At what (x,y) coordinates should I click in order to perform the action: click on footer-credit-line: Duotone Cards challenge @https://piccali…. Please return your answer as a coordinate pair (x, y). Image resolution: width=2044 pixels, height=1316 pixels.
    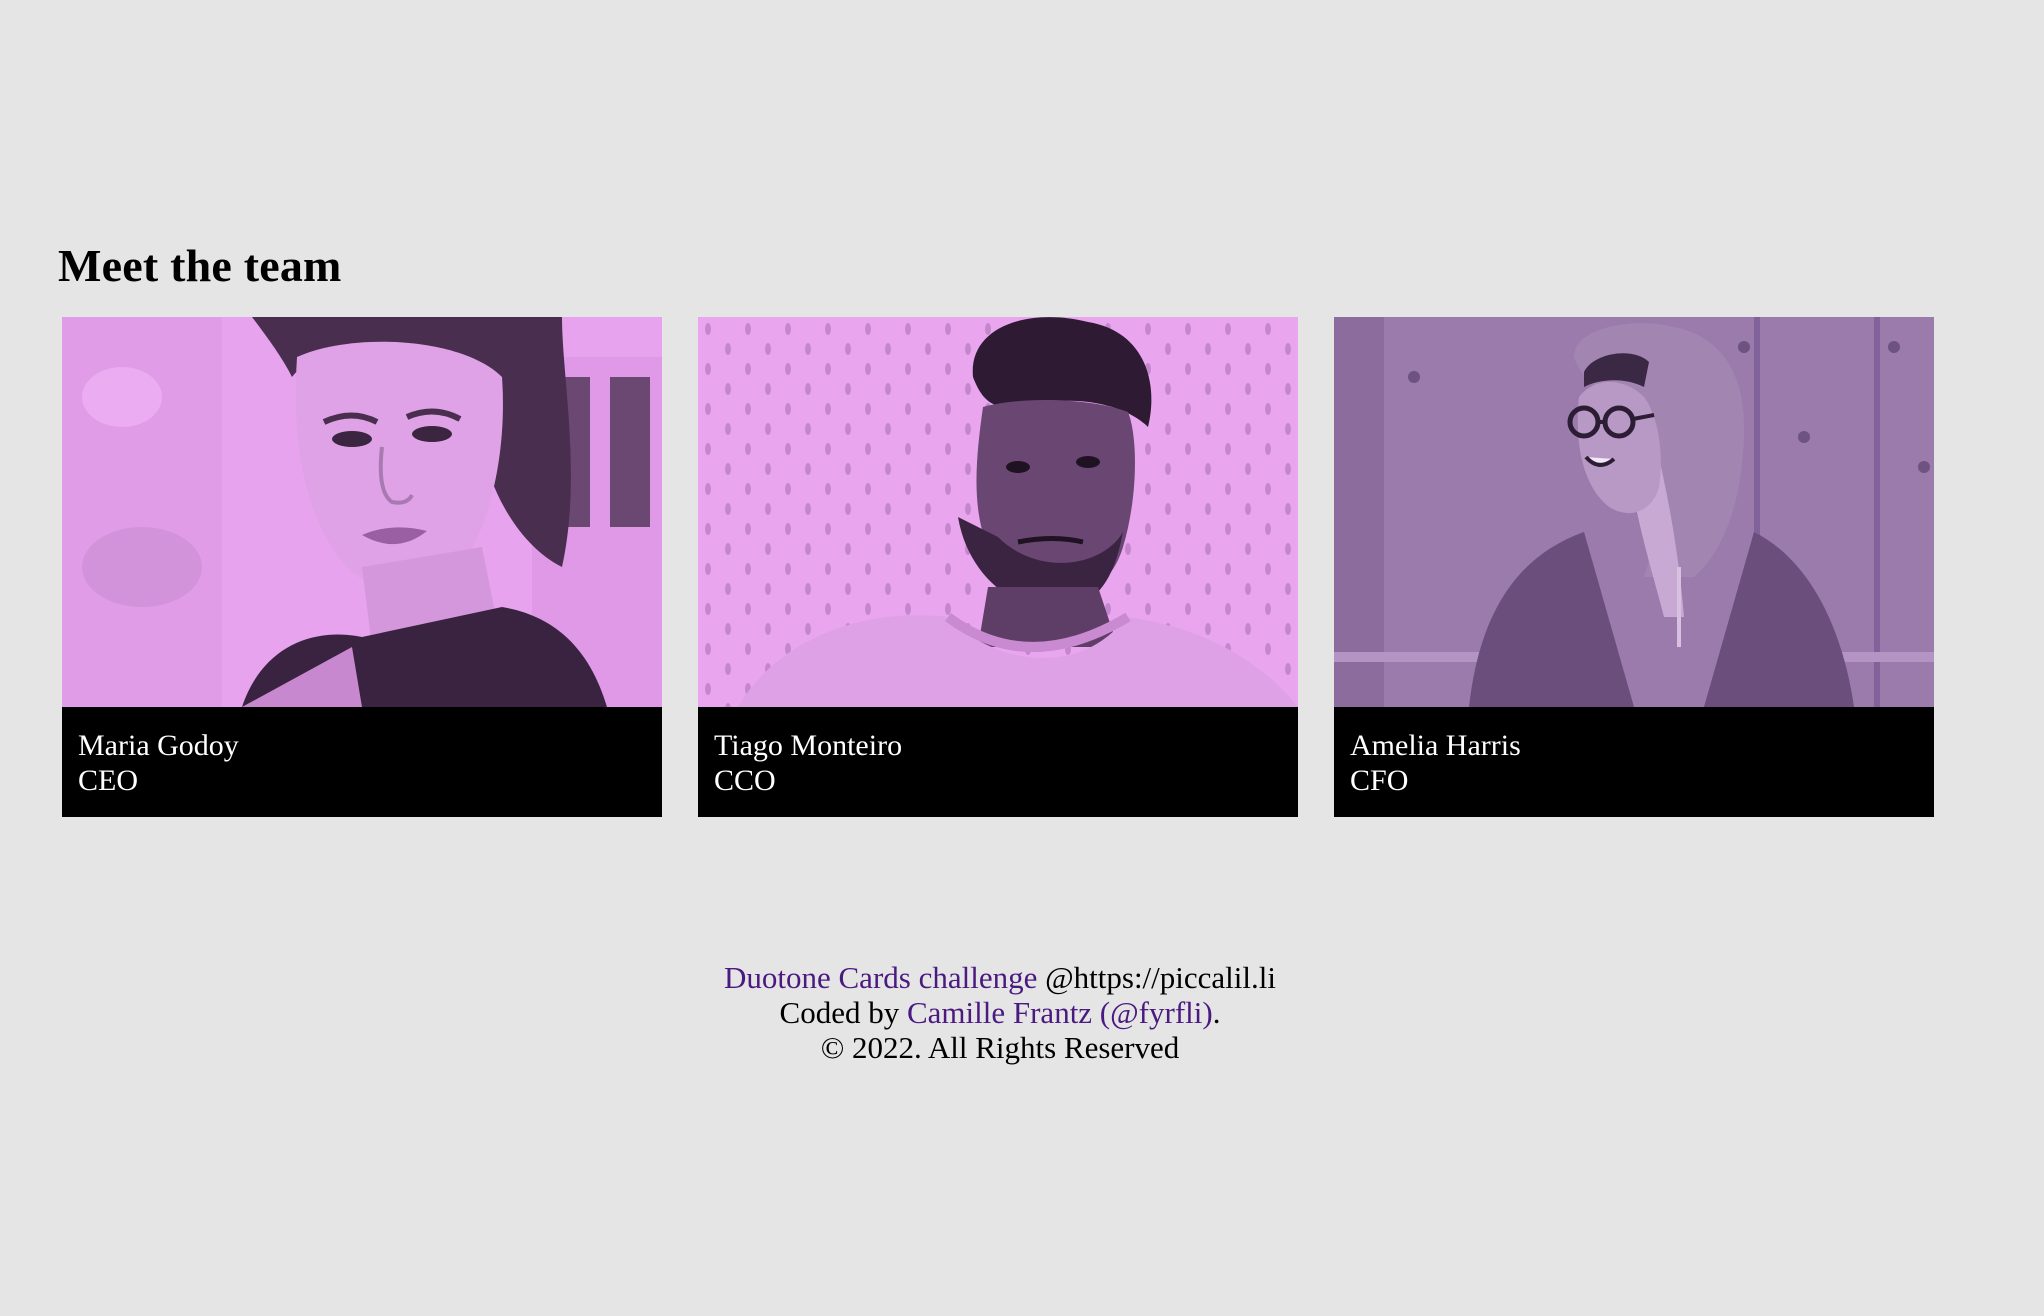
    Looking at the image, I should click on (1000, 977).